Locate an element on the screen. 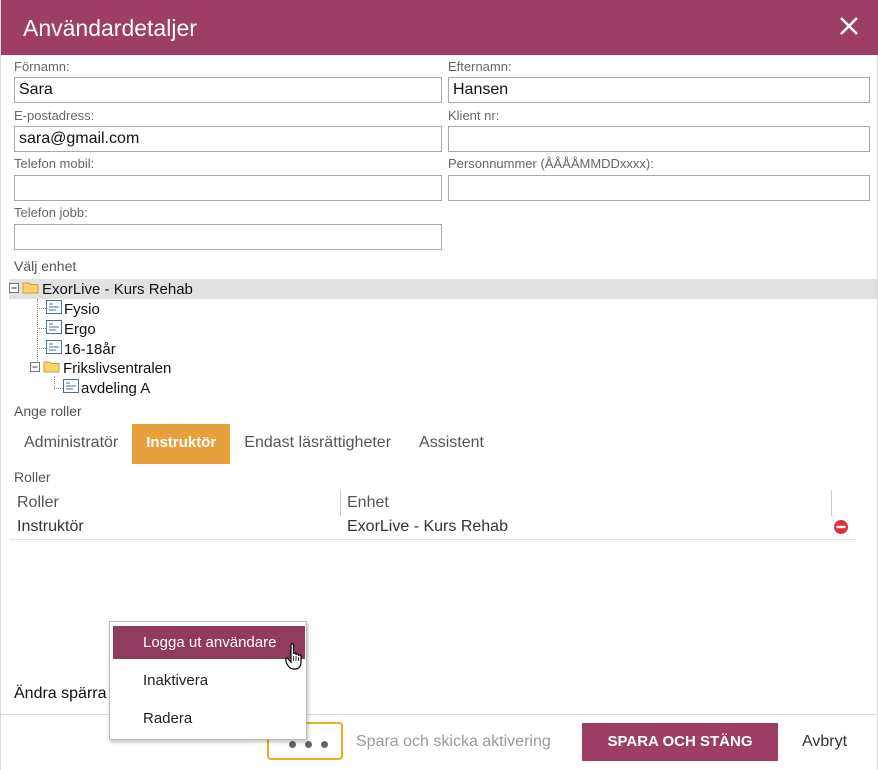 This screenshot has width=878, height=770. close-icon is located at coordinates (849, 26).